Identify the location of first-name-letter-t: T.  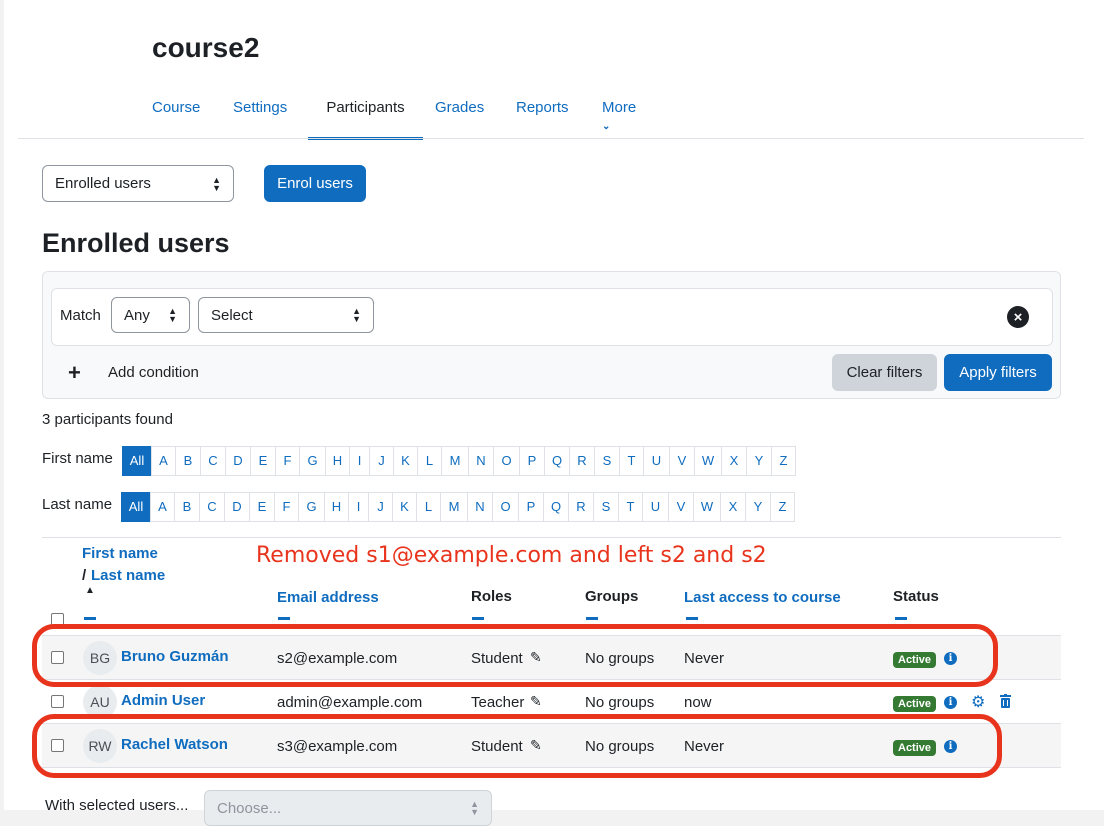
(631, 461).